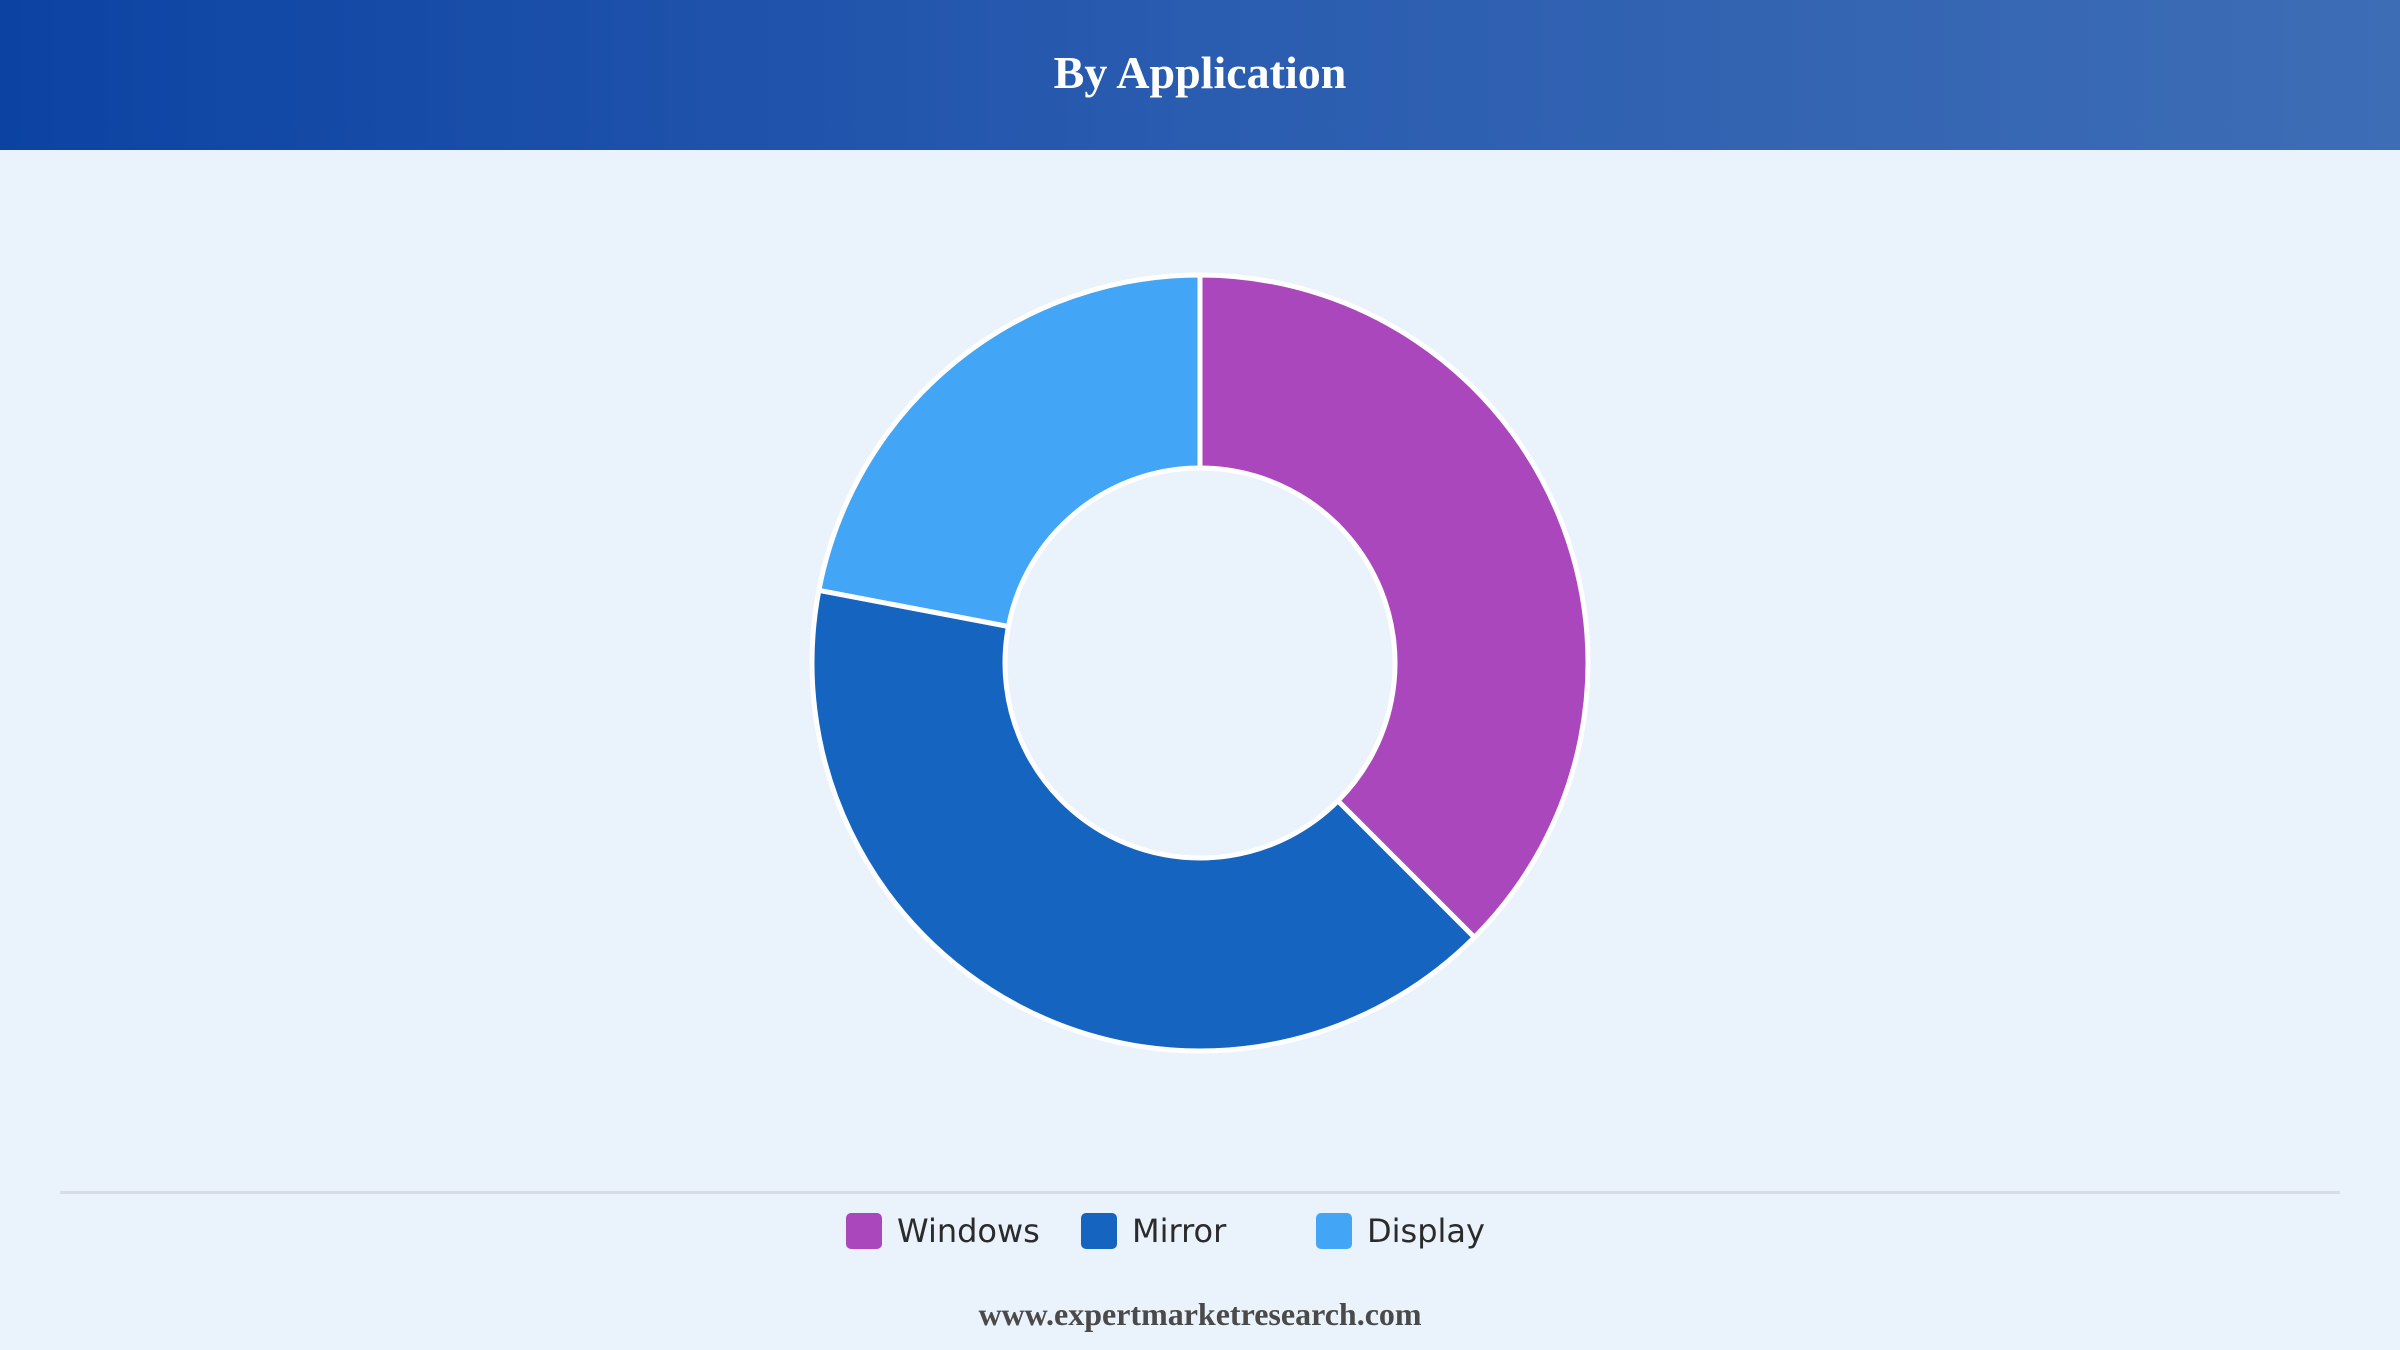 This screenshot has height=1350, width=2400. What do you see at coordinates (1426, 1231) in the screenshot?
I see `legend-label-display: Display` at bounding box center [1426, 1231].